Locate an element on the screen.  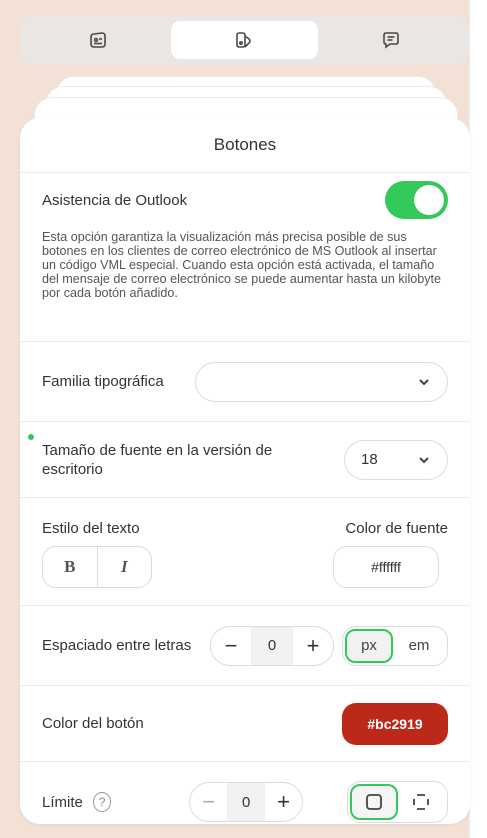
font-color-input: #ffffff is located at coordinates (386, 567).